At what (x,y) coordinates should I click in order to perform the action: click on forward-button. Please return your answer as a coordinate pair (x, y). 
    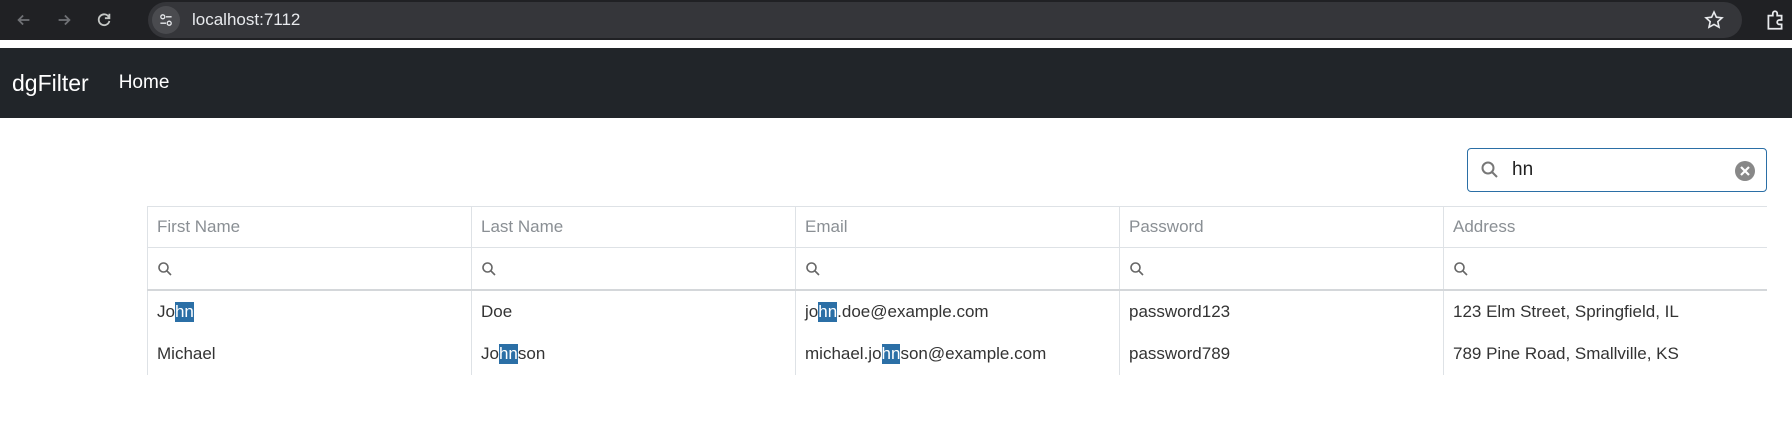
    Looking at the image, I should click on (64, 20).